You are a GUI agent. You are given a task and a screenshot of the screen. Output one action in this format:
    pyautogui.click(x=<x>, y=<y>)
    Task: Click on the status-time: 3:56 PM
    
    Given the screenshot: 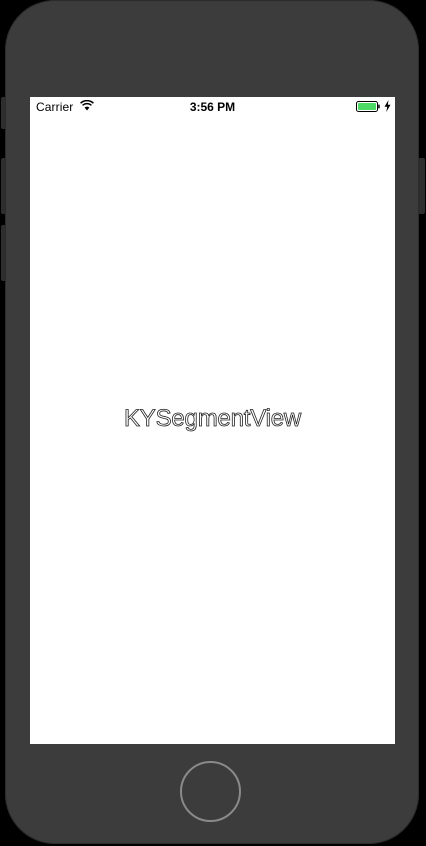 What is the action you would take?
    pyautogui.click(x=212, y=107)
    